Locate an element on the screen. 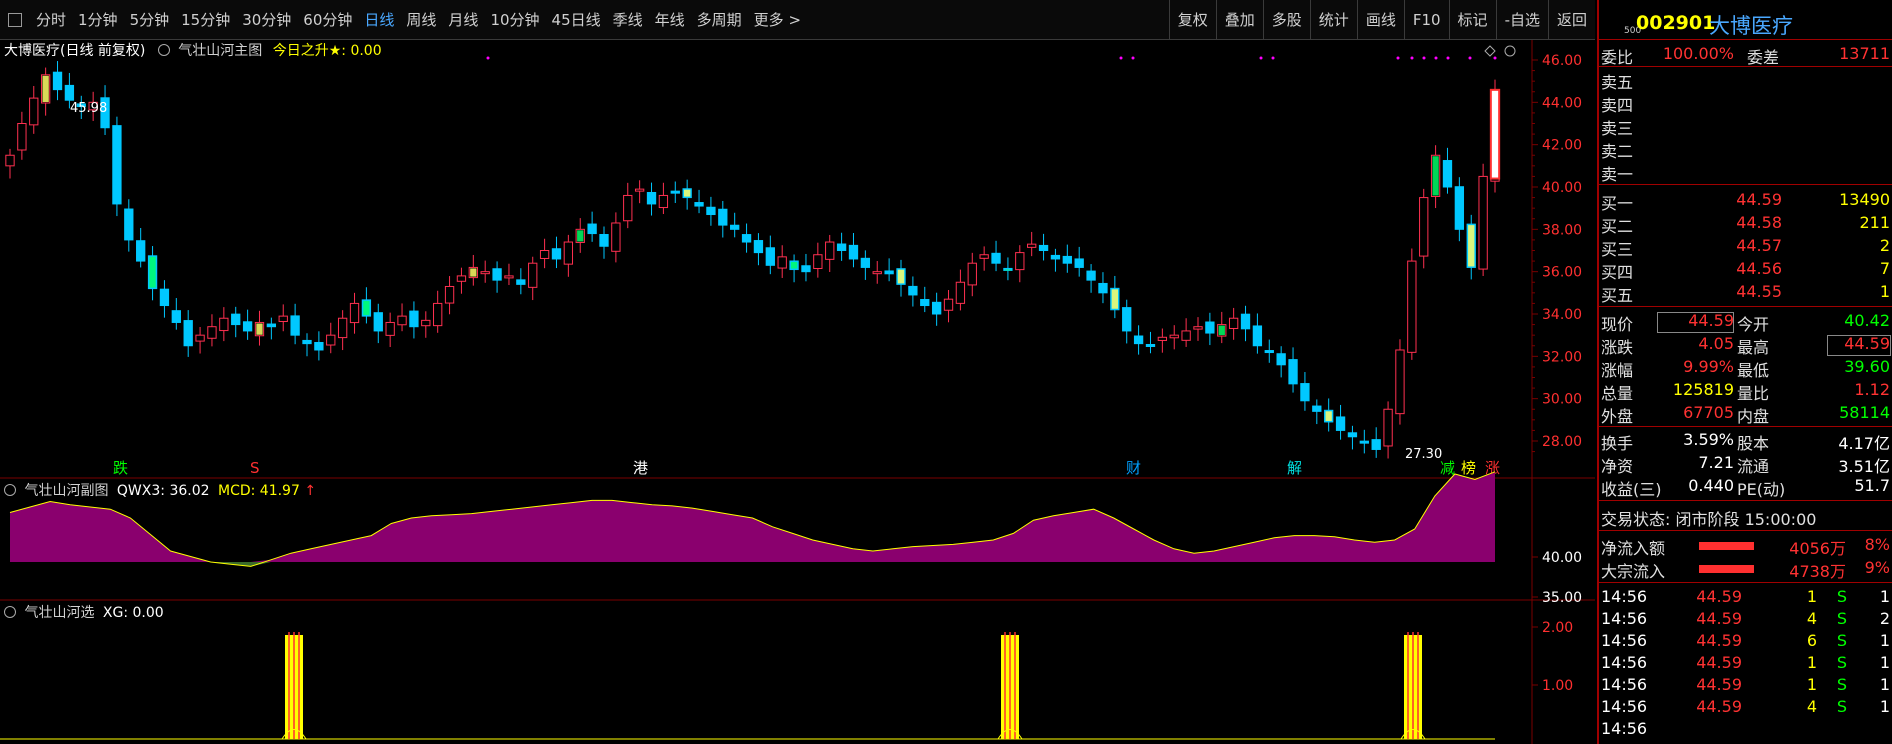  stat-label: 最低 is located at coordinates (1753, 370).